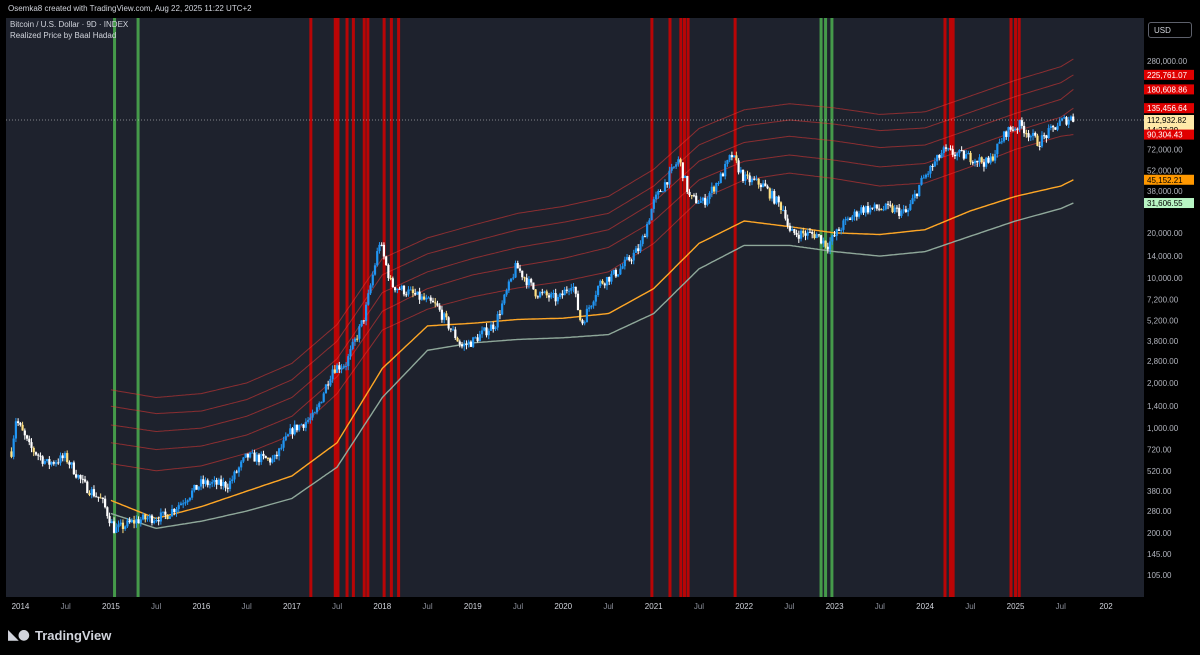 This screenshot has height=655, width=1200. What do you see at coordinates (1163, 321) in the screenshot?
I see `price-tick-label: 5,200.00` at bounding box center [1163, 321].